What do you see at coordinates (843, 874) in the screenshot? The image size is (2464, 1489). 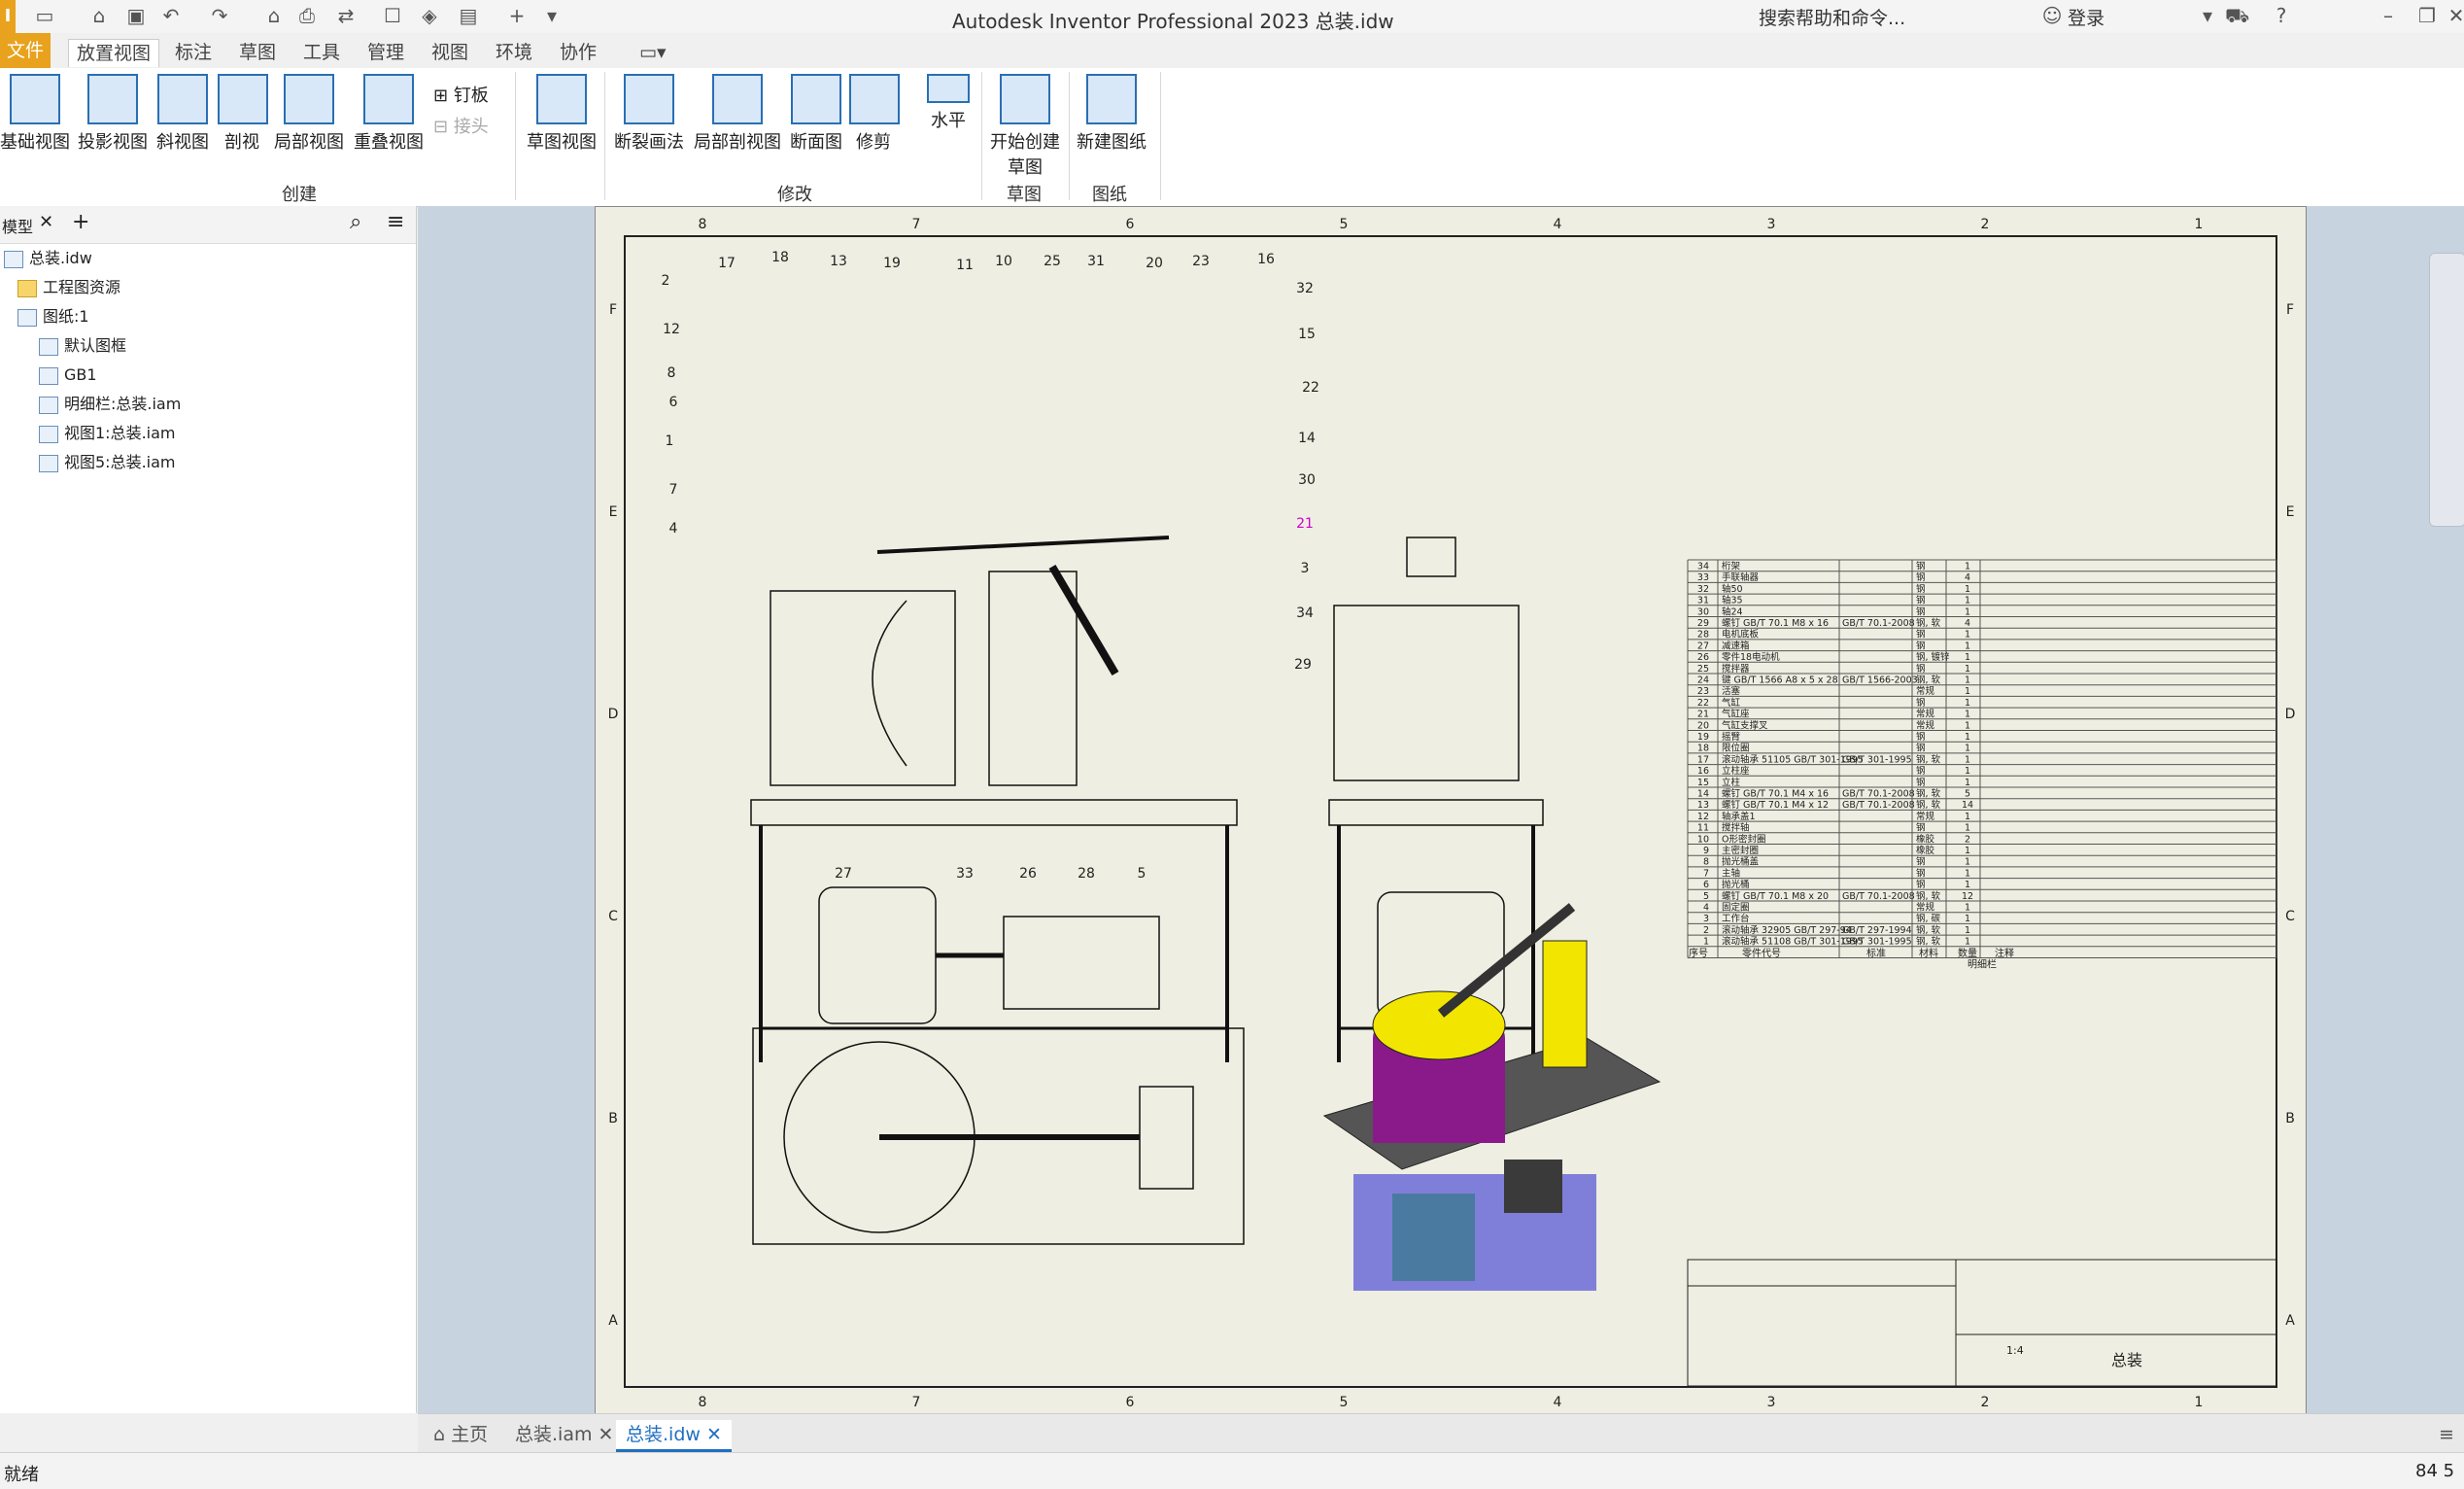 I see `balloon-27: 27` at bounding box center [843, 874].